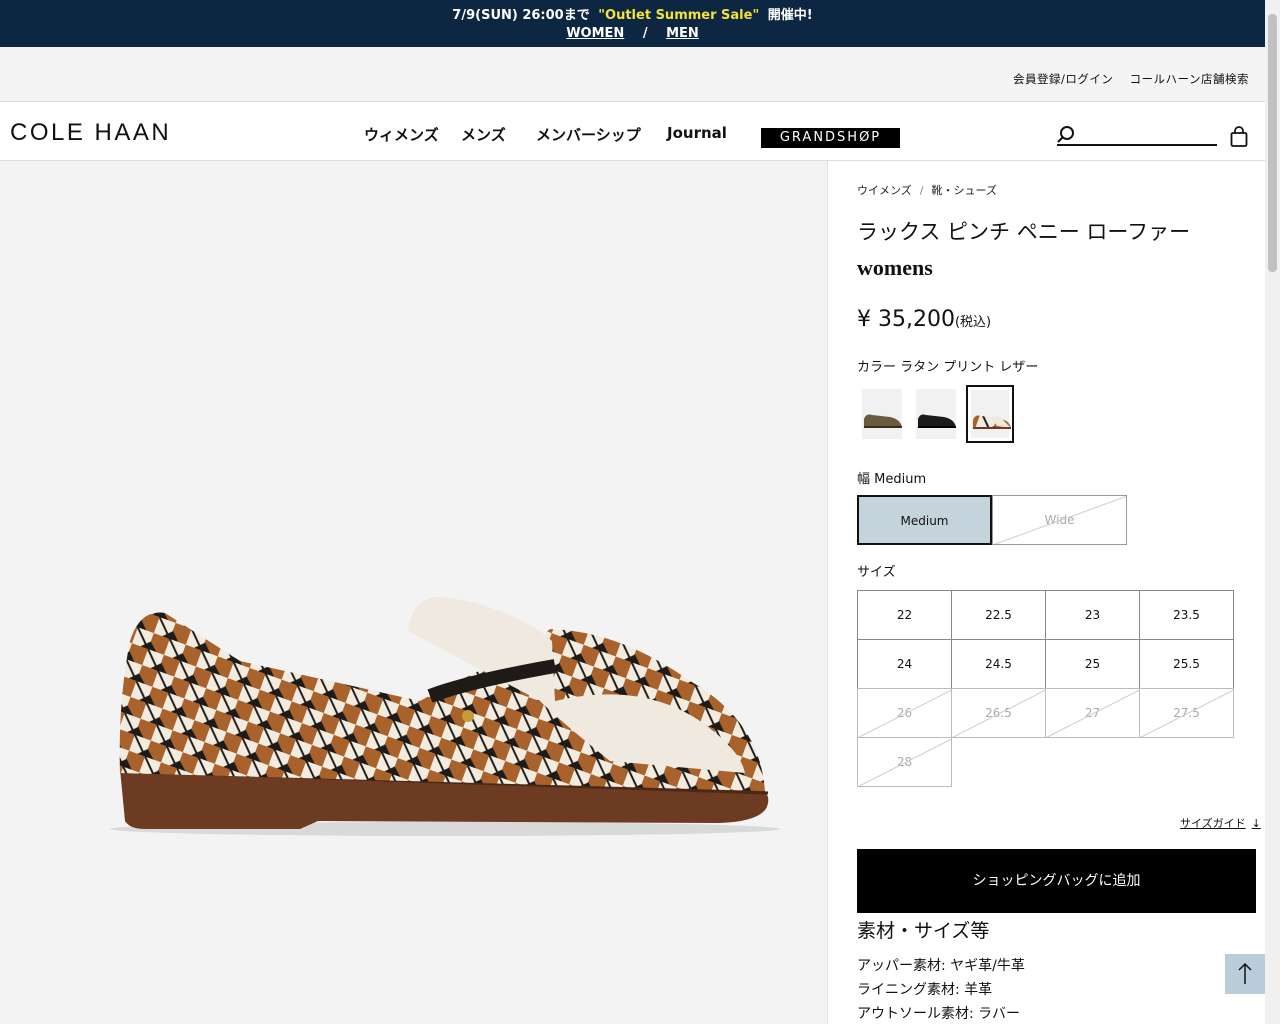 The width and height of the screenshot is (1280, 1024). What do you see at coordinates (924, 520) in the screenshot?
I see `width-medium-button: Medium` at bounding box center [924, 520].